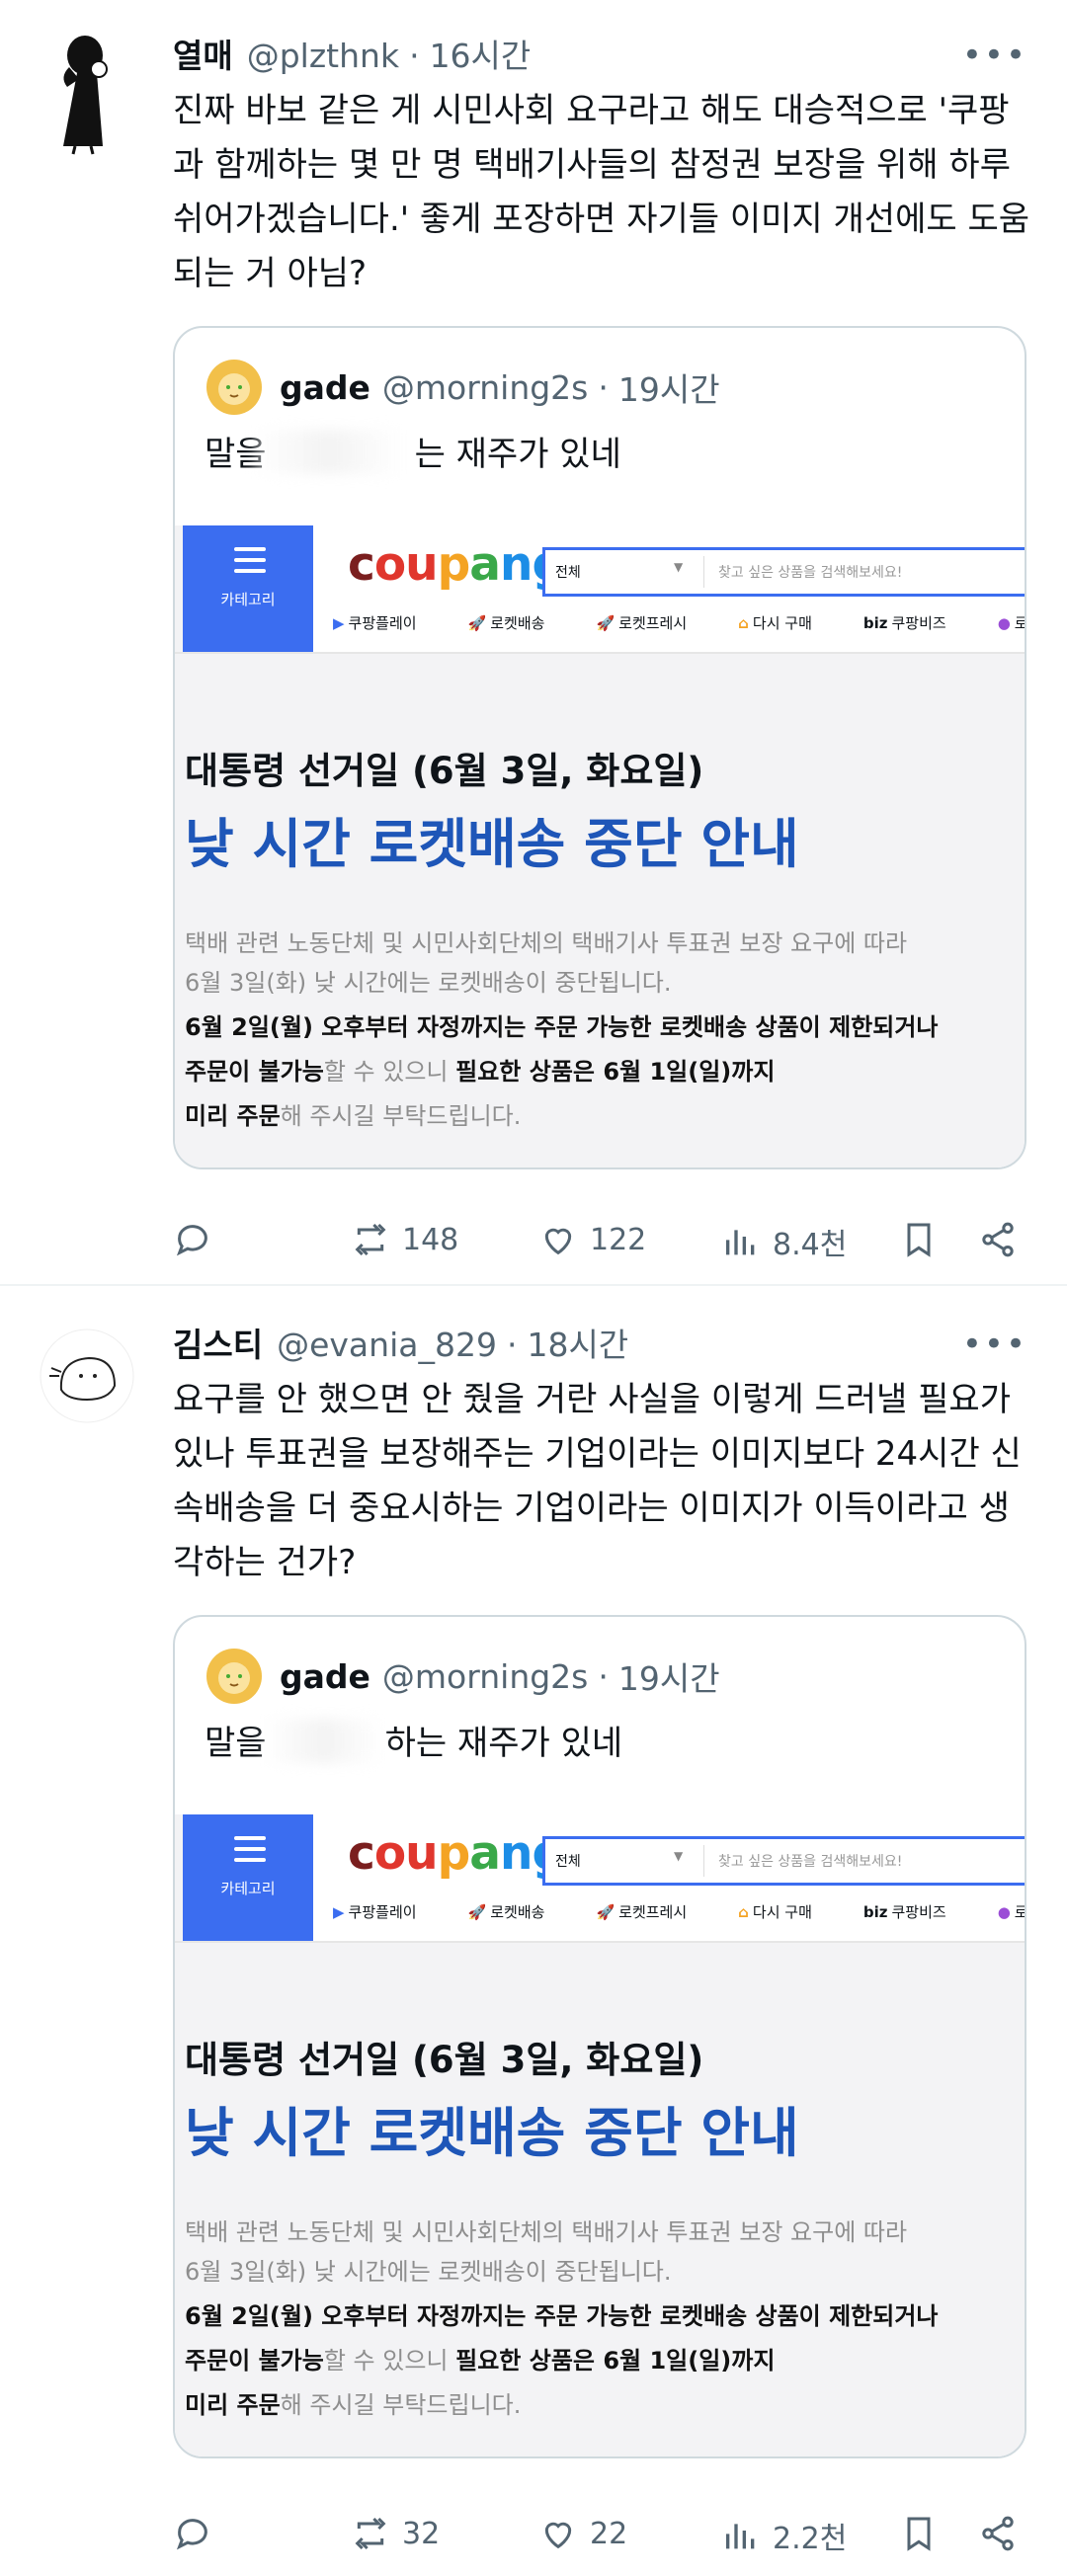 The width and height of the screenshot is (1067, 2576). Describe the element at coordinates (904, 1912) in the screenshot. I see `nav-item: biz 쿠팡비즈` at that location.